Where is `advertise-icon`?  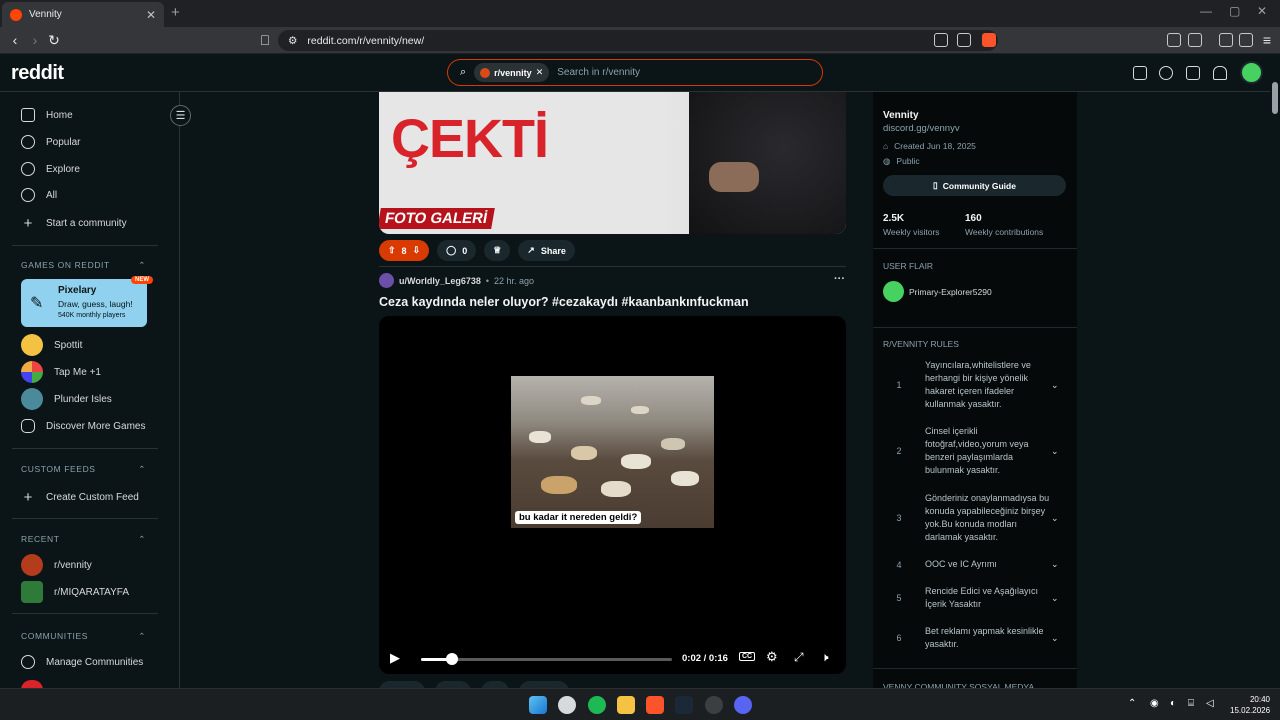
advertise-icon is located at coordinates (1140, 73).